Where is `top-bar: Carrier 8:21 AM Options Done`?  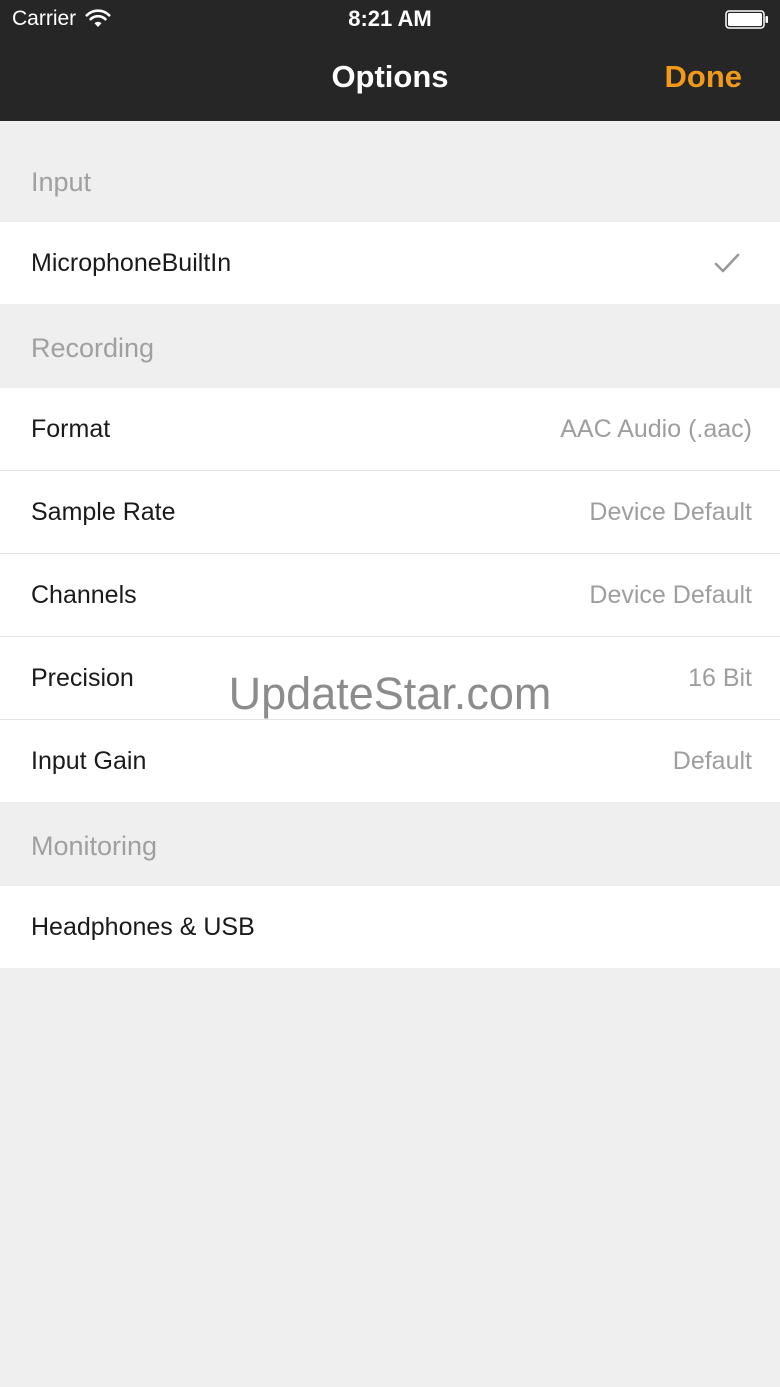
top-bar: Carrier 8:21 AM Options Done is located at coordinates (390, 60).